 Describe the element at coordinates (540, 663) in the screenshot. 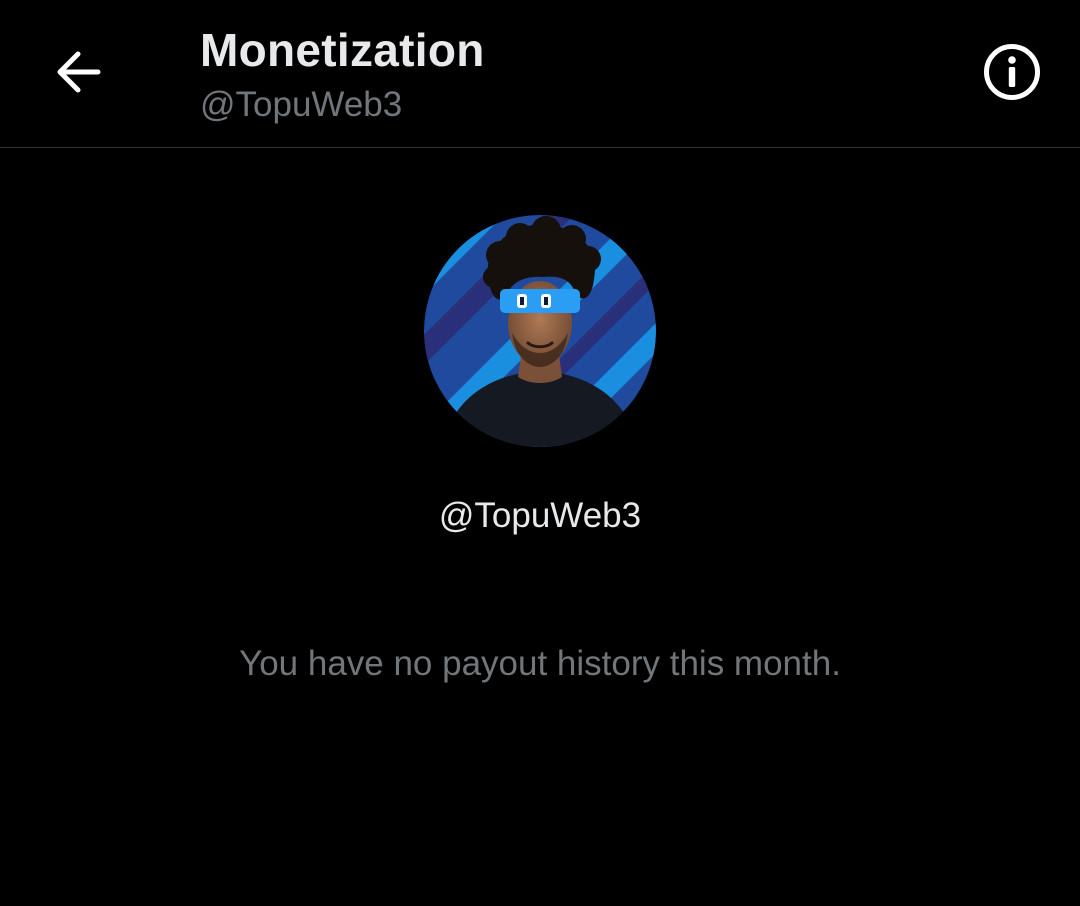

I see `empty-payout-message: You have no payout history this month.` at that location.